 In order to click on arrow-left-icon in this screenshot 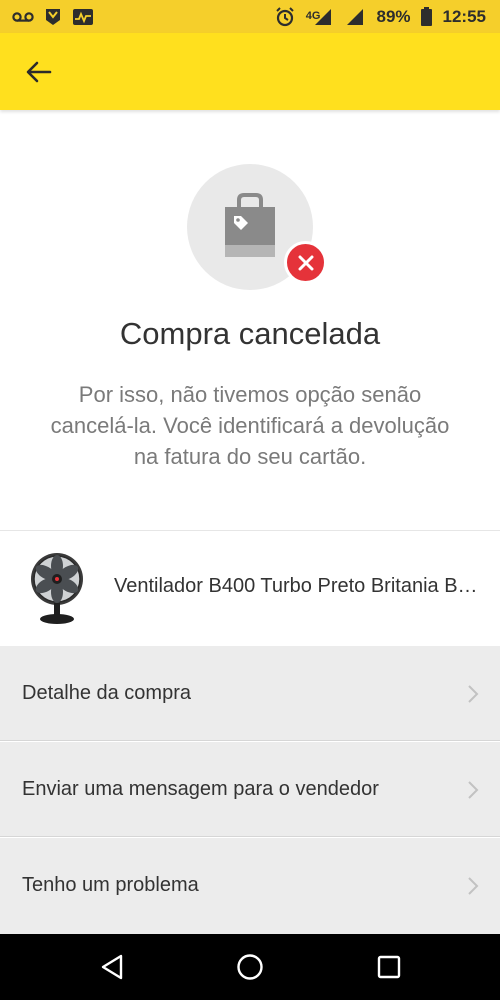, I will do `click(39, 72)`.